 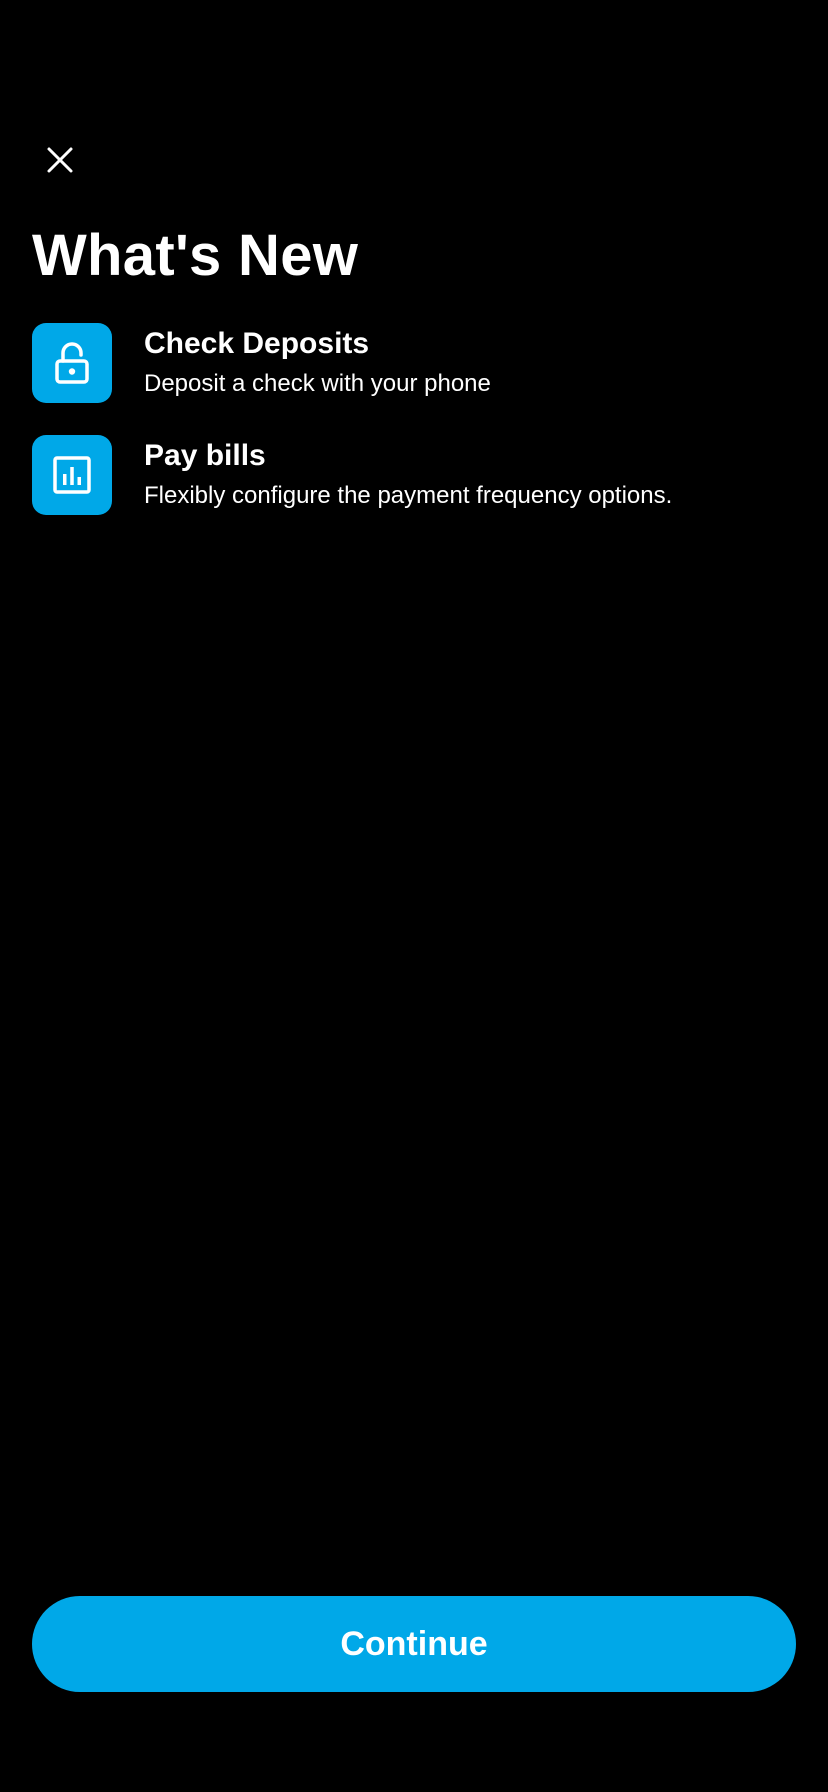 What do you see at coordinates (414, 1644) in the screenshot?
I see `continue-button: Continue` at bounding box center [414, 1644].